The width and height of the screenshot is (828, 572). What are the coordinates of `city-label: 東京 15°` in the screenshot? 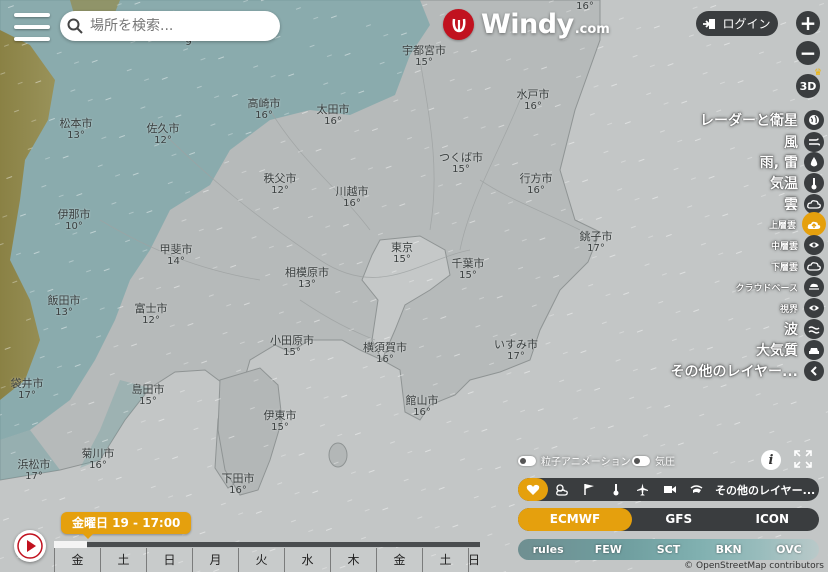 It's located at (402, 253).